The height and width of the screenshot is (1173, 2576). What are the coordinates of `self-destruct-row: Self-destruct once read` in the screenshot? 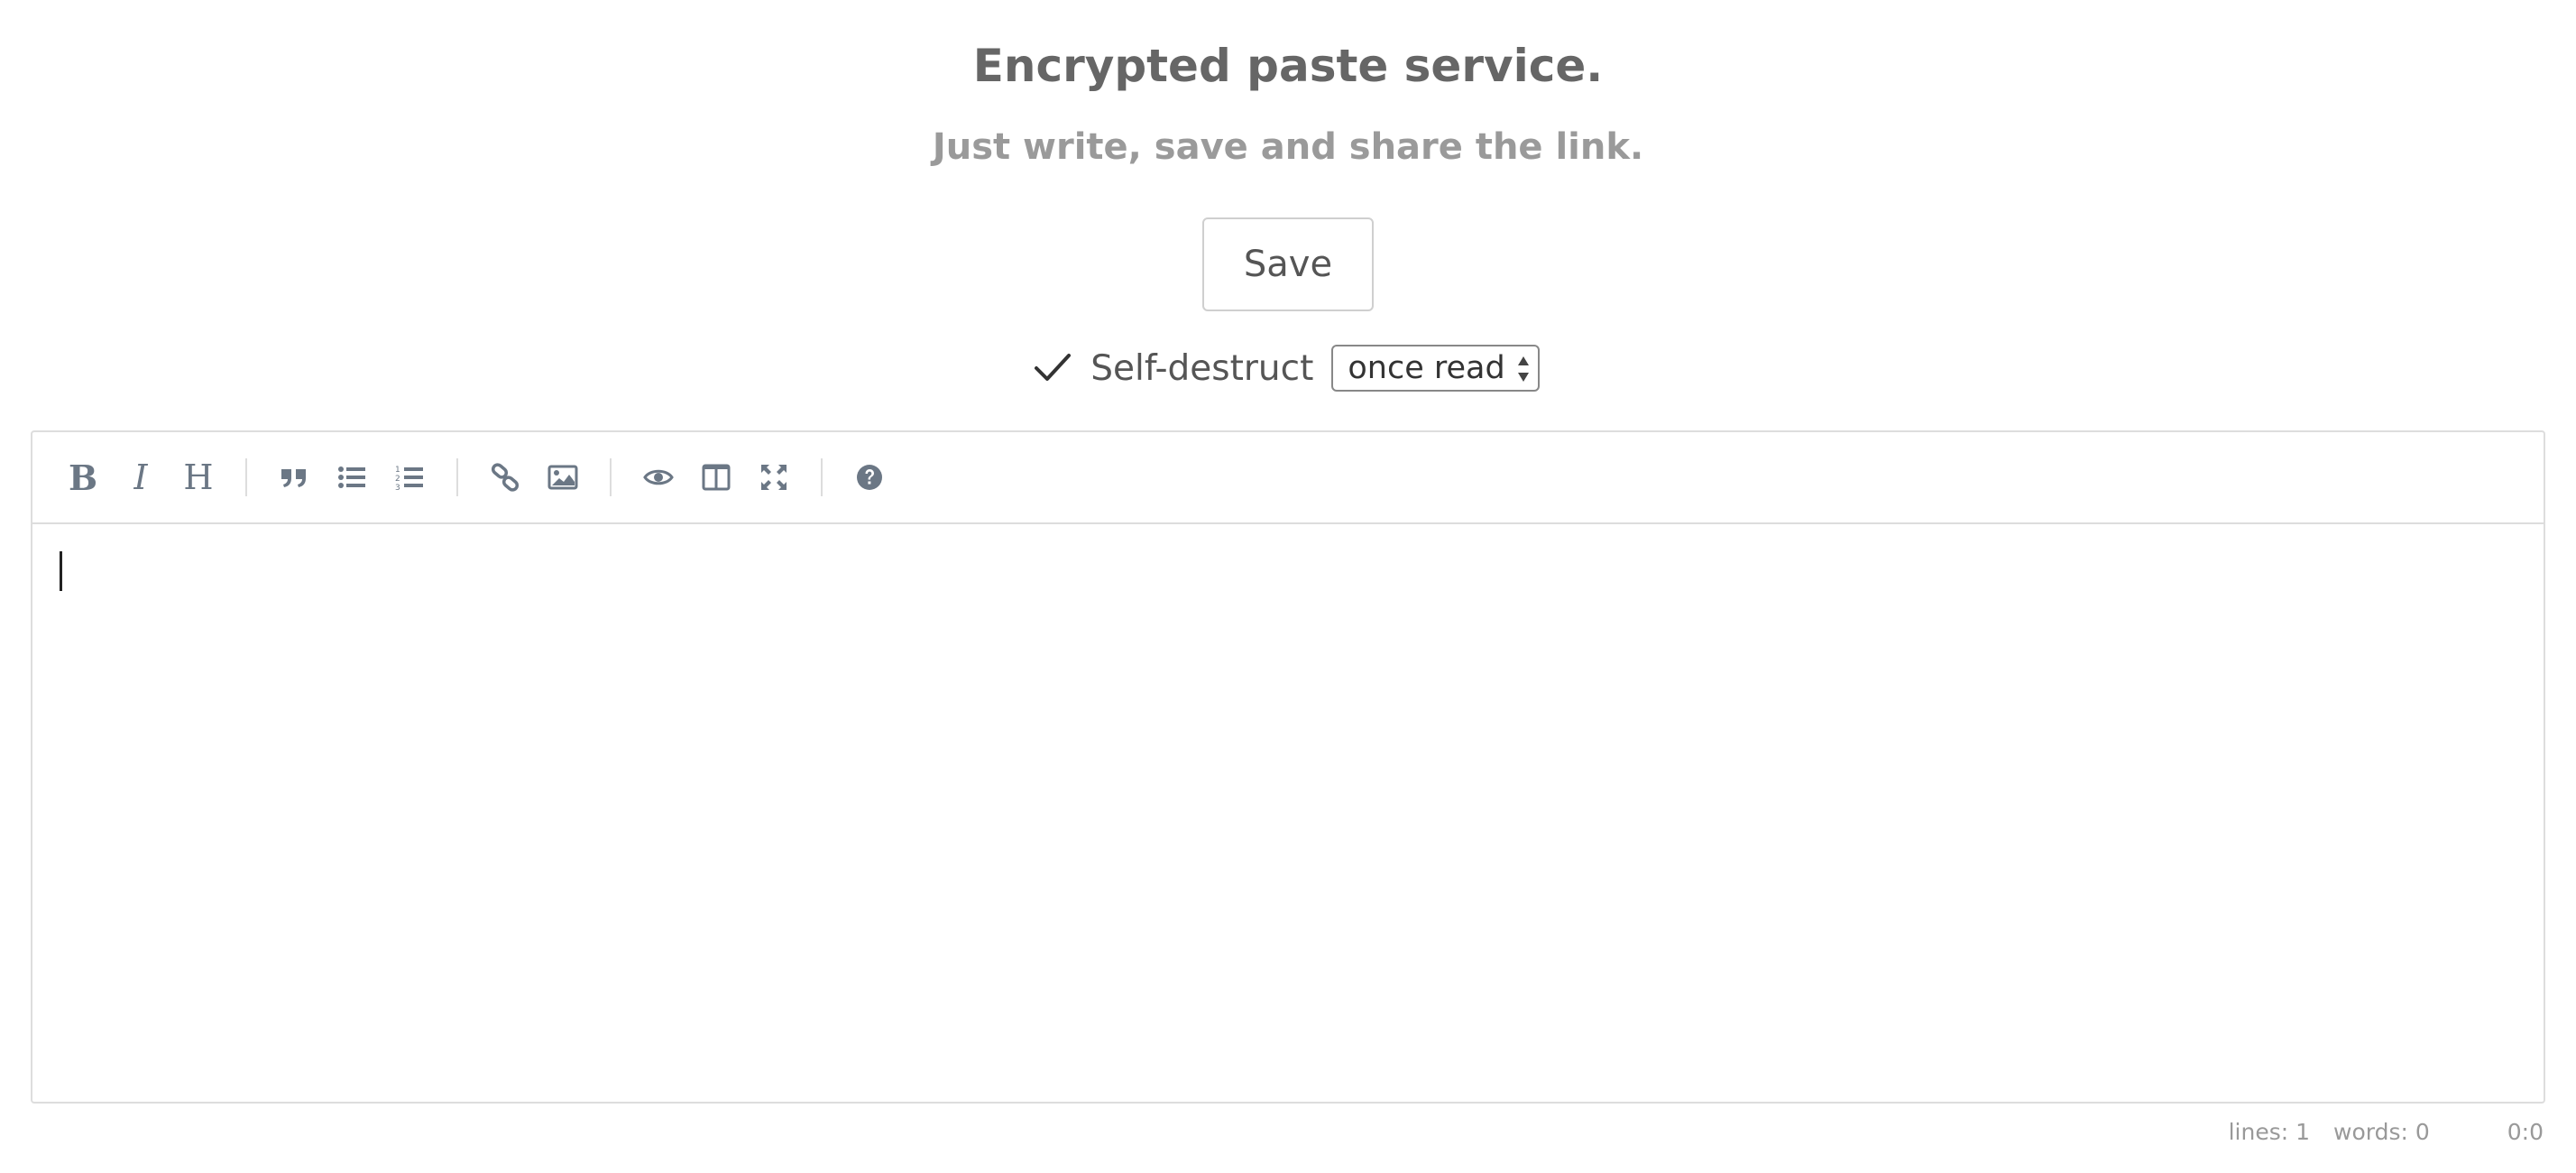 It's located at (1288, 368).